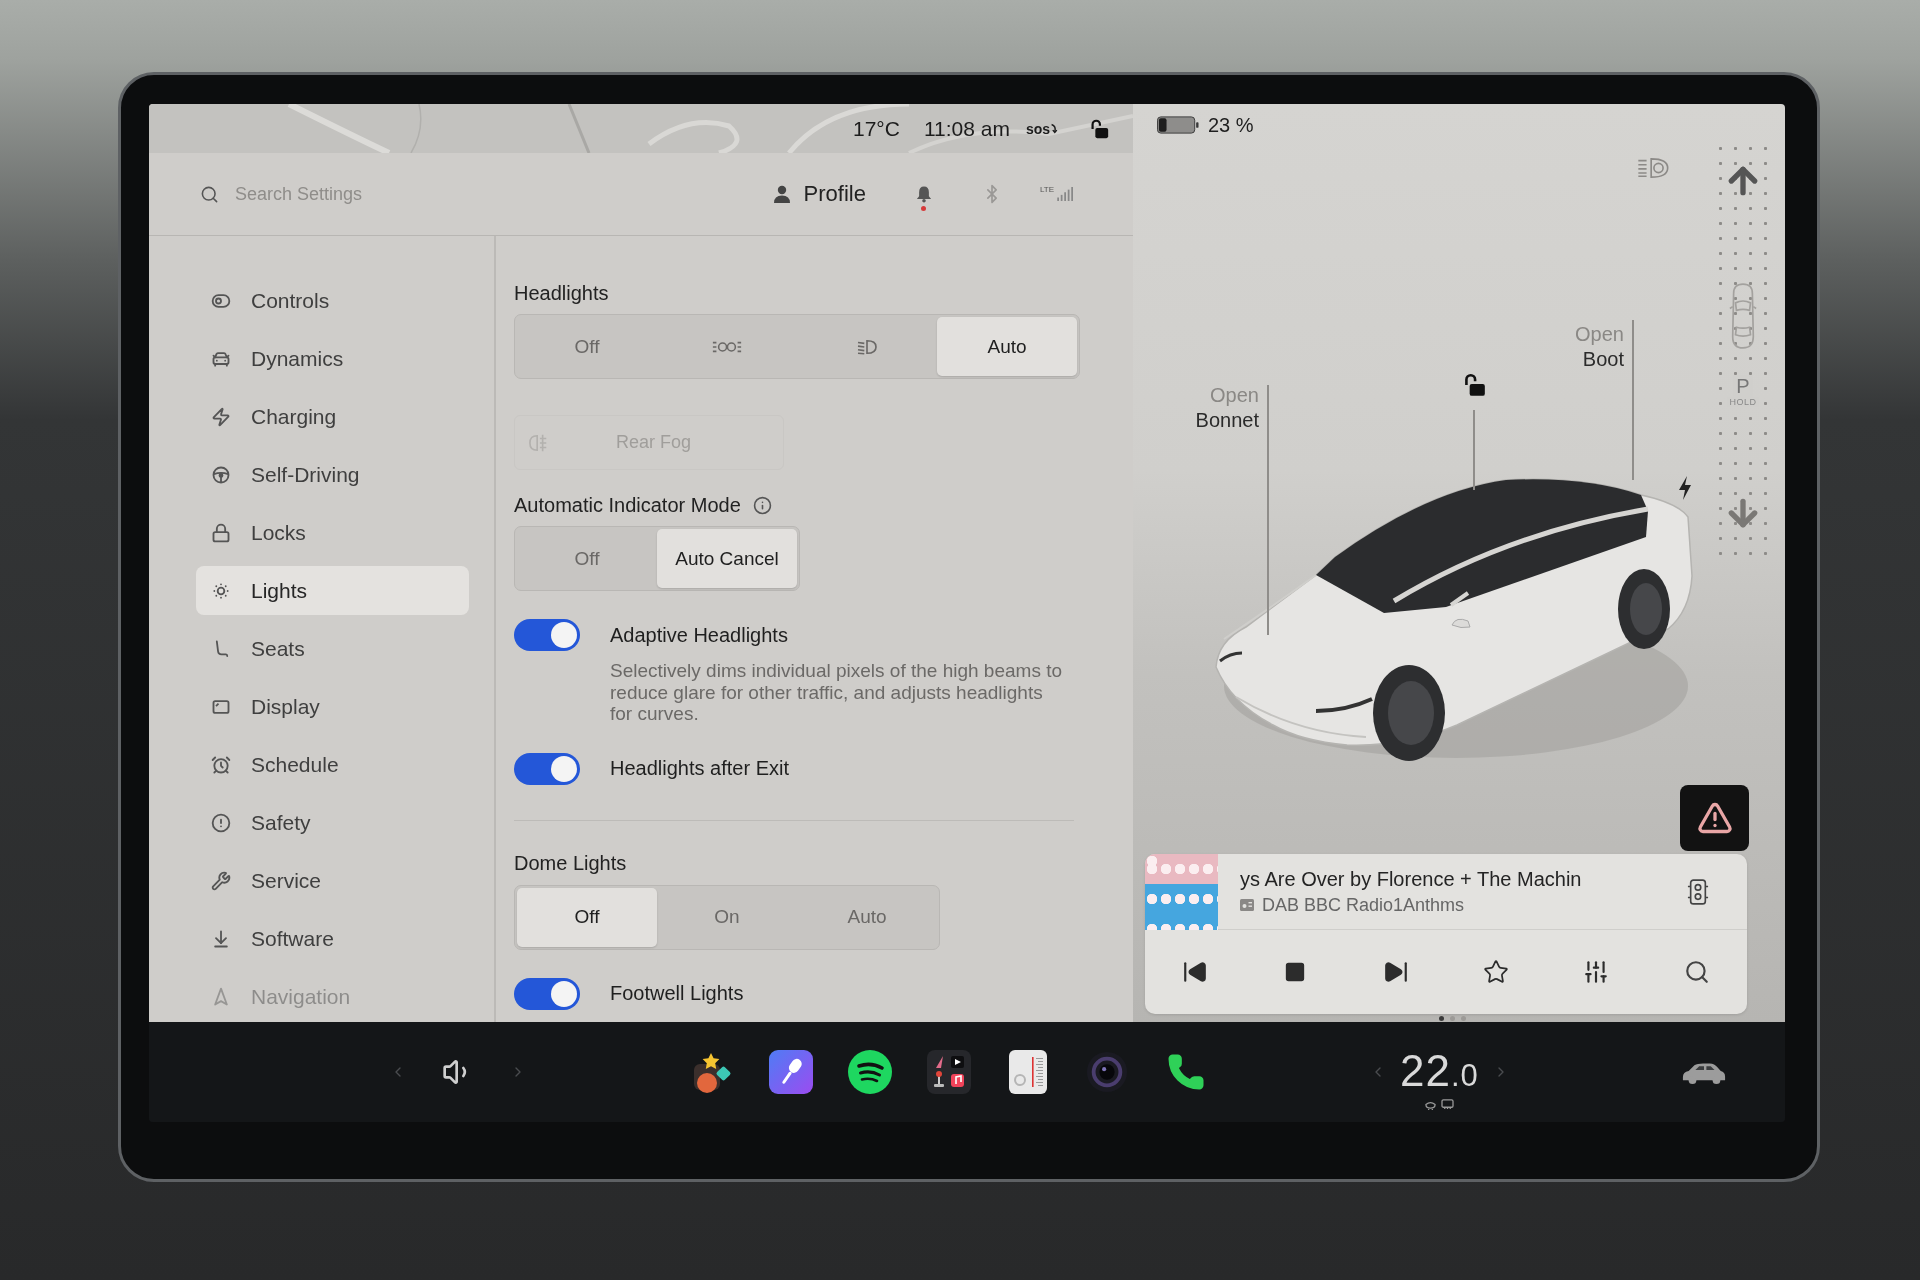 The image size is (1920, 1280). What do you see at coordinates (762, 505) in the screenshot?
I see `info-icon` at bounding box center [762, 505].